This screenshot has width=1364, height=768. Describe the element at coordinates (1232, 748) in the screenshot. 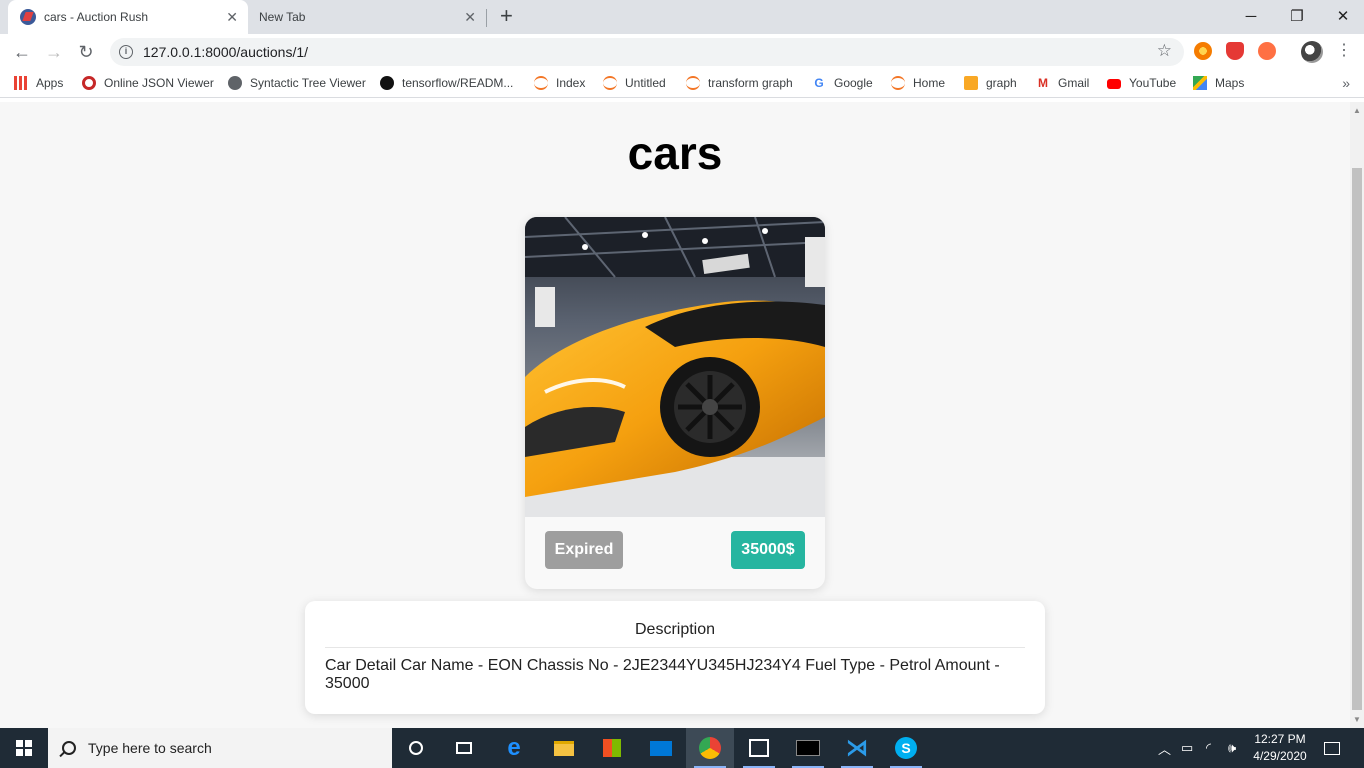

I see `volume-icon: 🕪` at that location.